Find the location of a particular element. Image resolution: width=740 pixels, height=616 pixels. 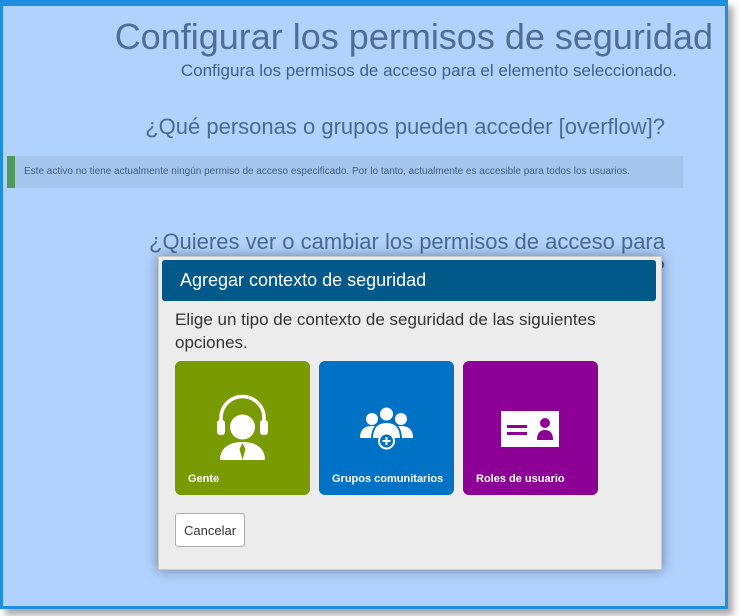

option-tile-people: Gente is located at coordinates (242, 428).